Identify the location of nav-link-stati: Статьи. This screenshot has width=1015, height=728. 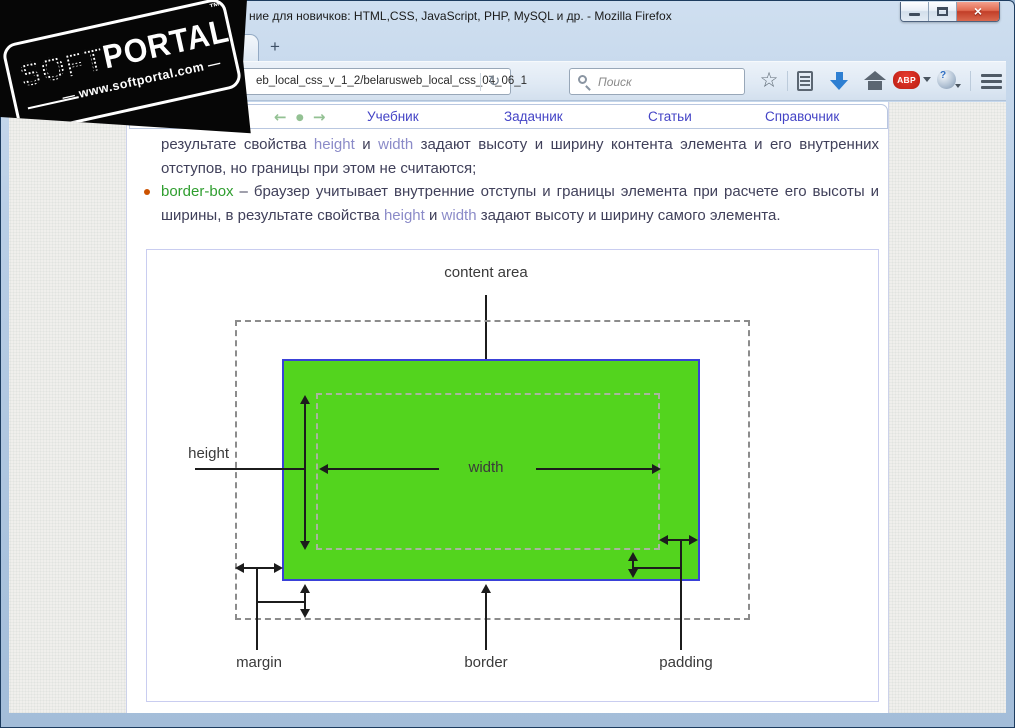
(670, 116).